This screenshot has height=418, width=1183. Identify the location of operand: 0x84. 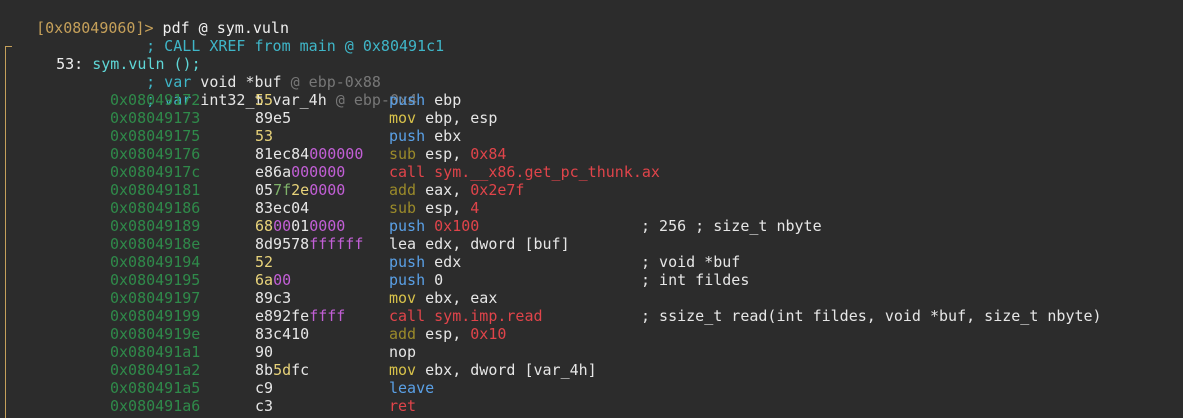
(488, 154).